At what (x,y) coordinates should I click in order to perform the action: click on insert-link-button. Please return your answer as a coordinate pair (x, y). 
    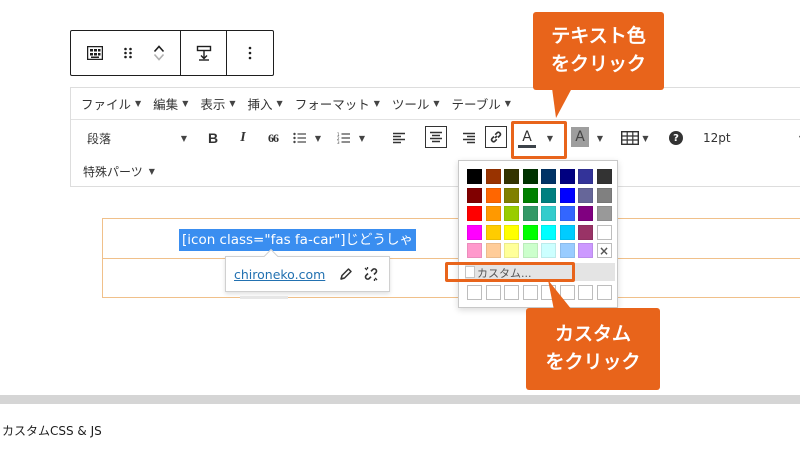
    Looking at the image, I should click on (496, 137).